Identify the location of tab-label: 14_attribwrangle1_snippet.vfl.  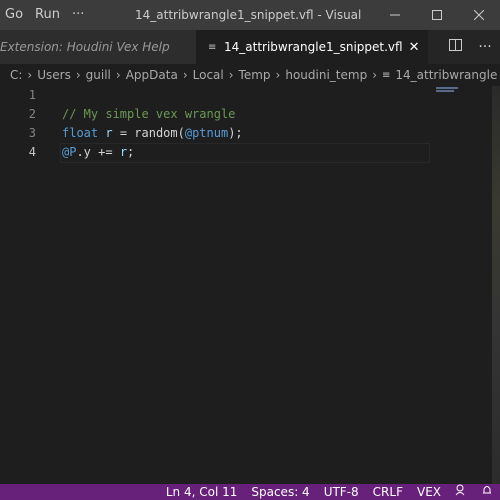
(313, 47).